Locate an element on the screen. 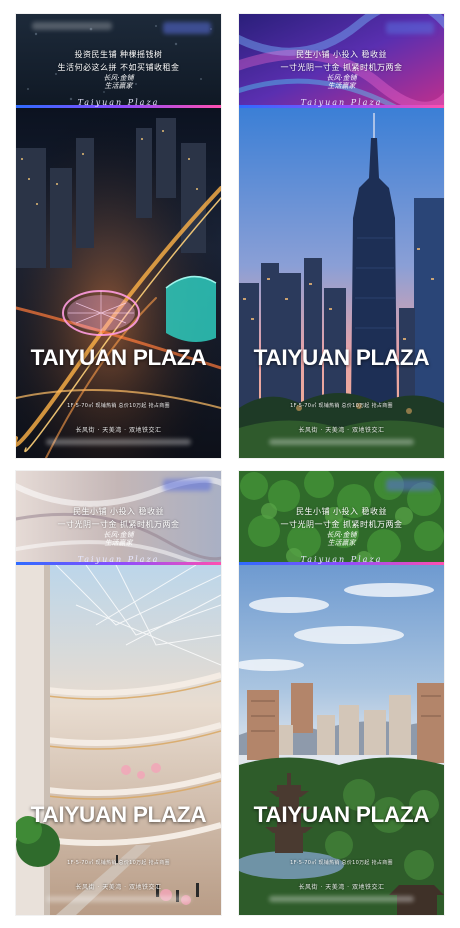  headline: 投资民生铺 种棵摇钱树 生活何必这么拼 不如买铺收租金 is located at coordinates (118, 61).